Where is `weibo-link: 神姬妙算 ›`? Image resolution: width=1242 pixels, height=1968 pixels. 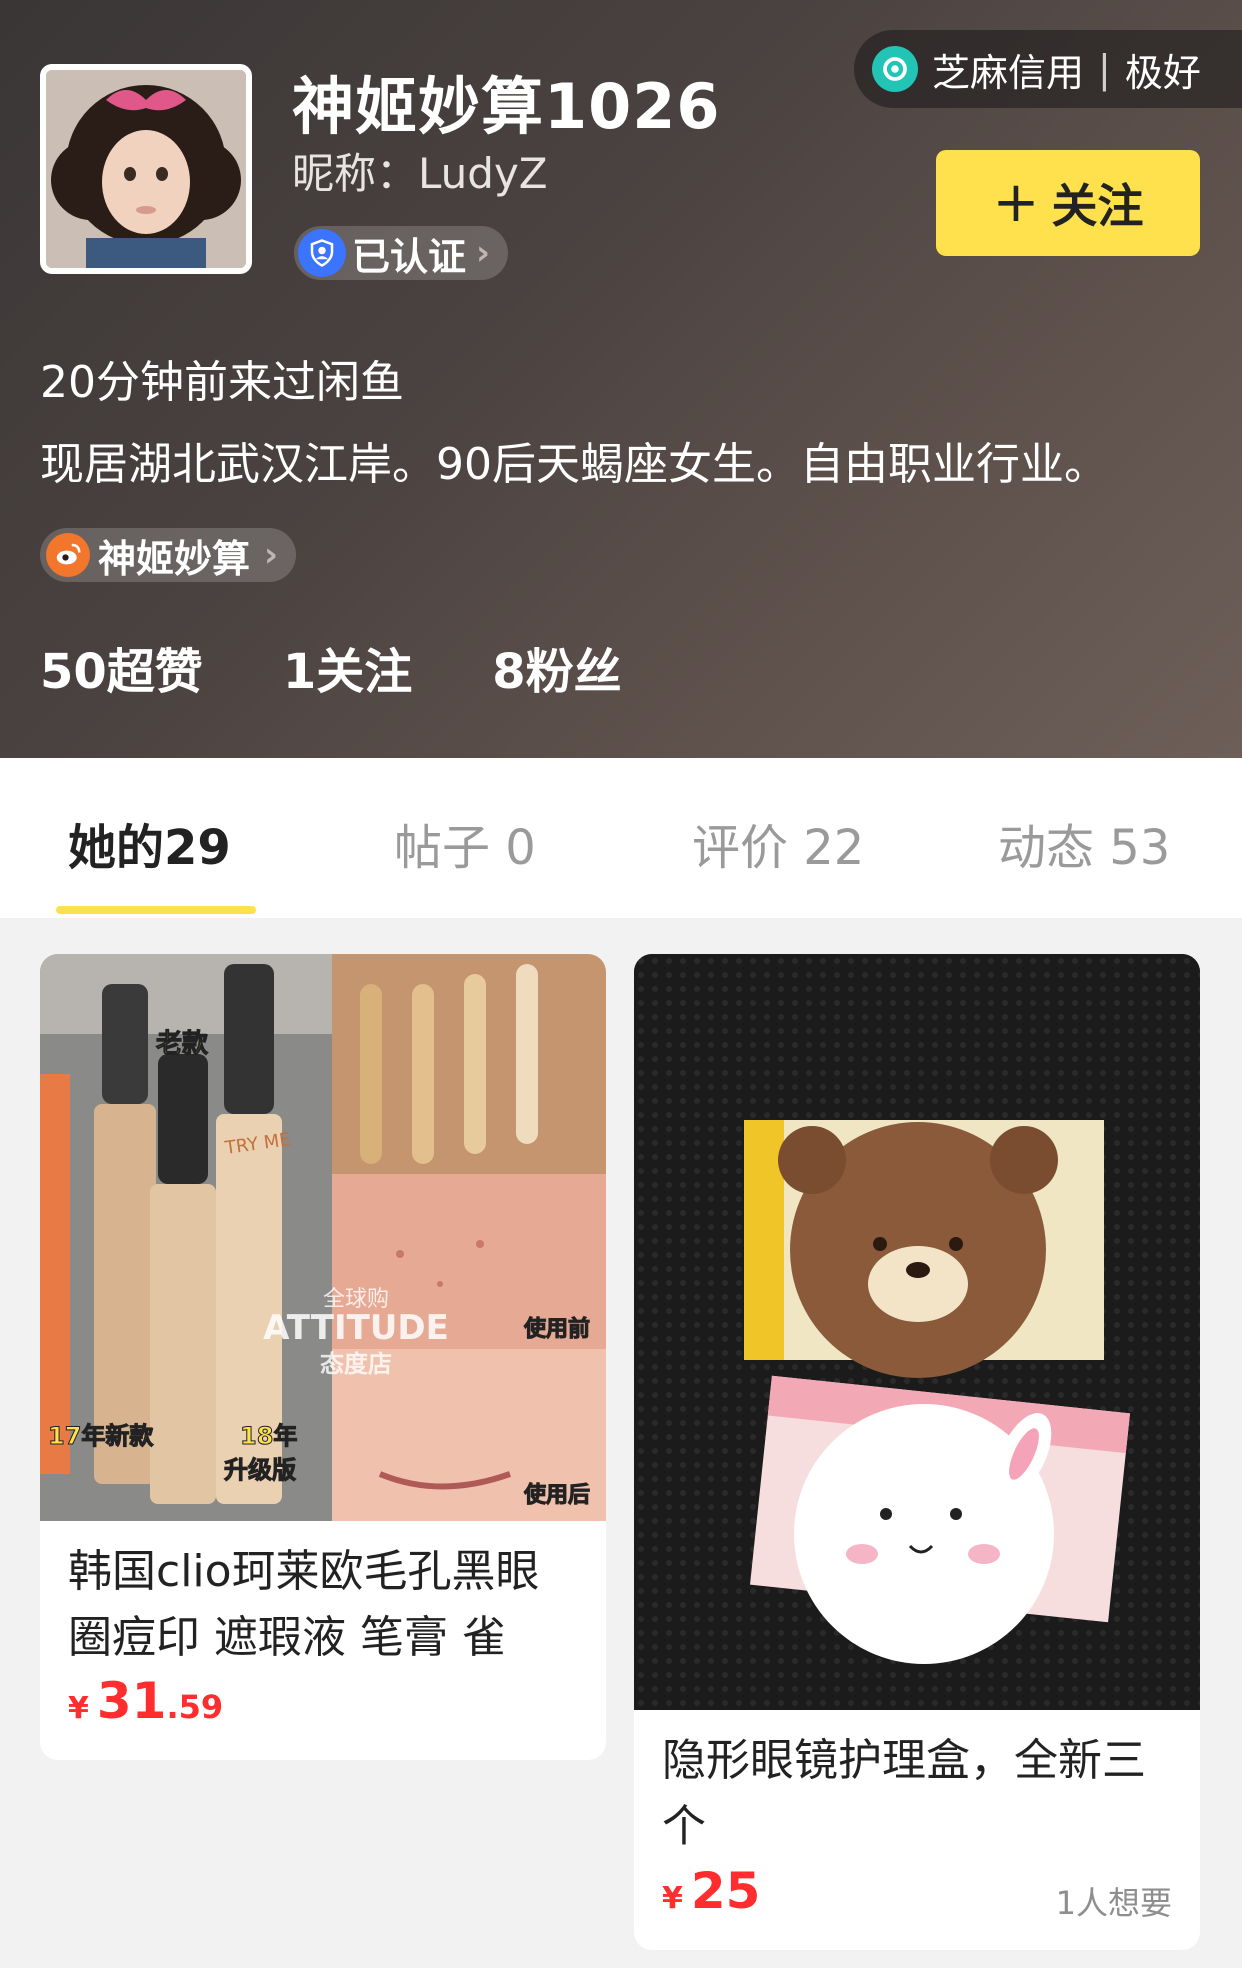
weibo-link: 神姬妙算 › is located at coordinates (168, 555).